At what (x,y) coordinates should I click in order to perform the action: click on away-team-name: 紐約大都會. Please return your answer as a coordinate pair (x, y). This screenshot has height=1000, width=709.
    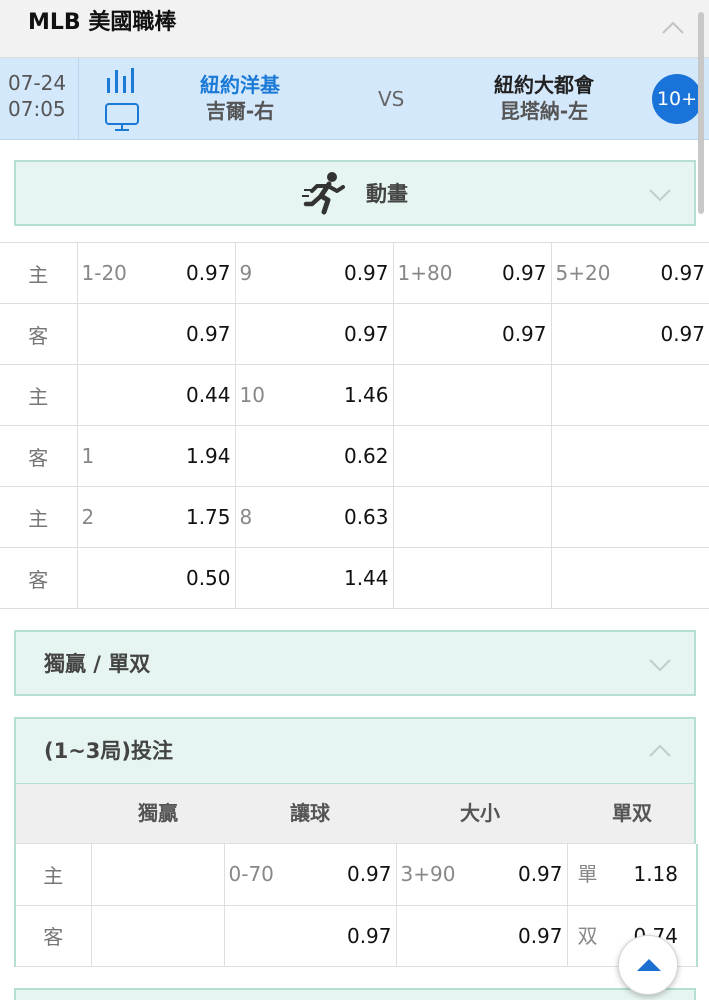
    Looking at the image, I should click on (544, 85).